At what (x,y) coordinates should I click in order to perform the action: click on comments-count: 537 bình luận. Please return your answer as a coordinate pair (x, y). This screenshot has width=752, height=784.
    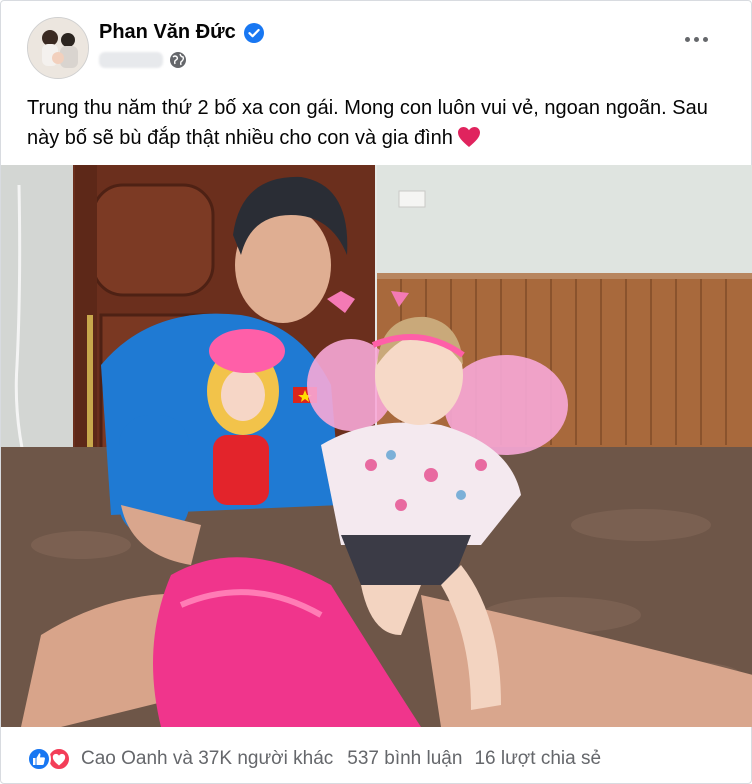
    Looking at the image, I should click on (404, 759).